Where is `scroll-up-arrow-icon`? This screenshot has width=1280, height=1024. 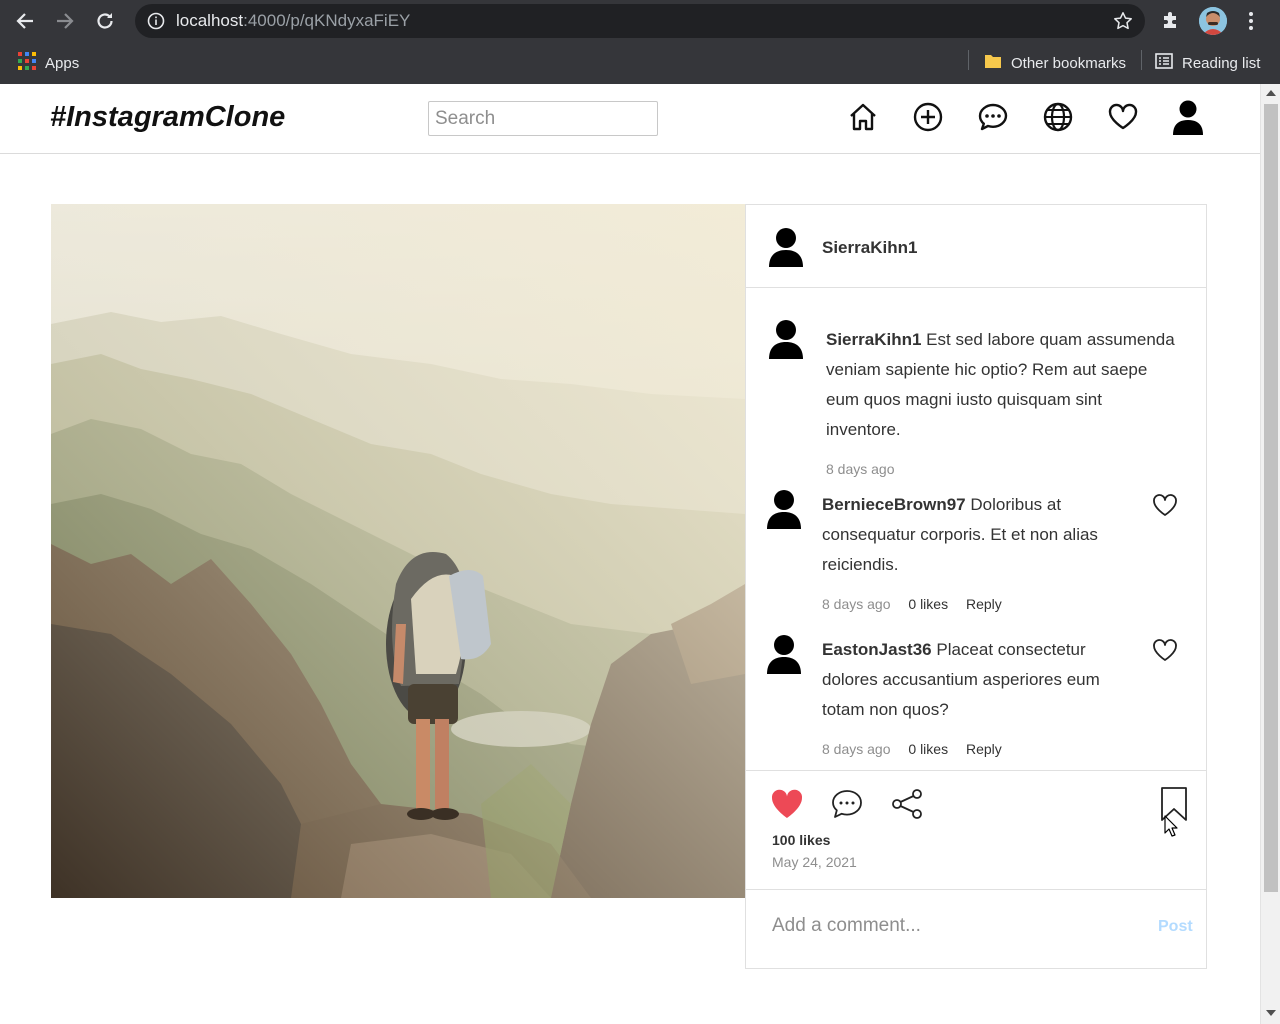
scroll-up-arrow-icon is located at coordinates (1271, 93).